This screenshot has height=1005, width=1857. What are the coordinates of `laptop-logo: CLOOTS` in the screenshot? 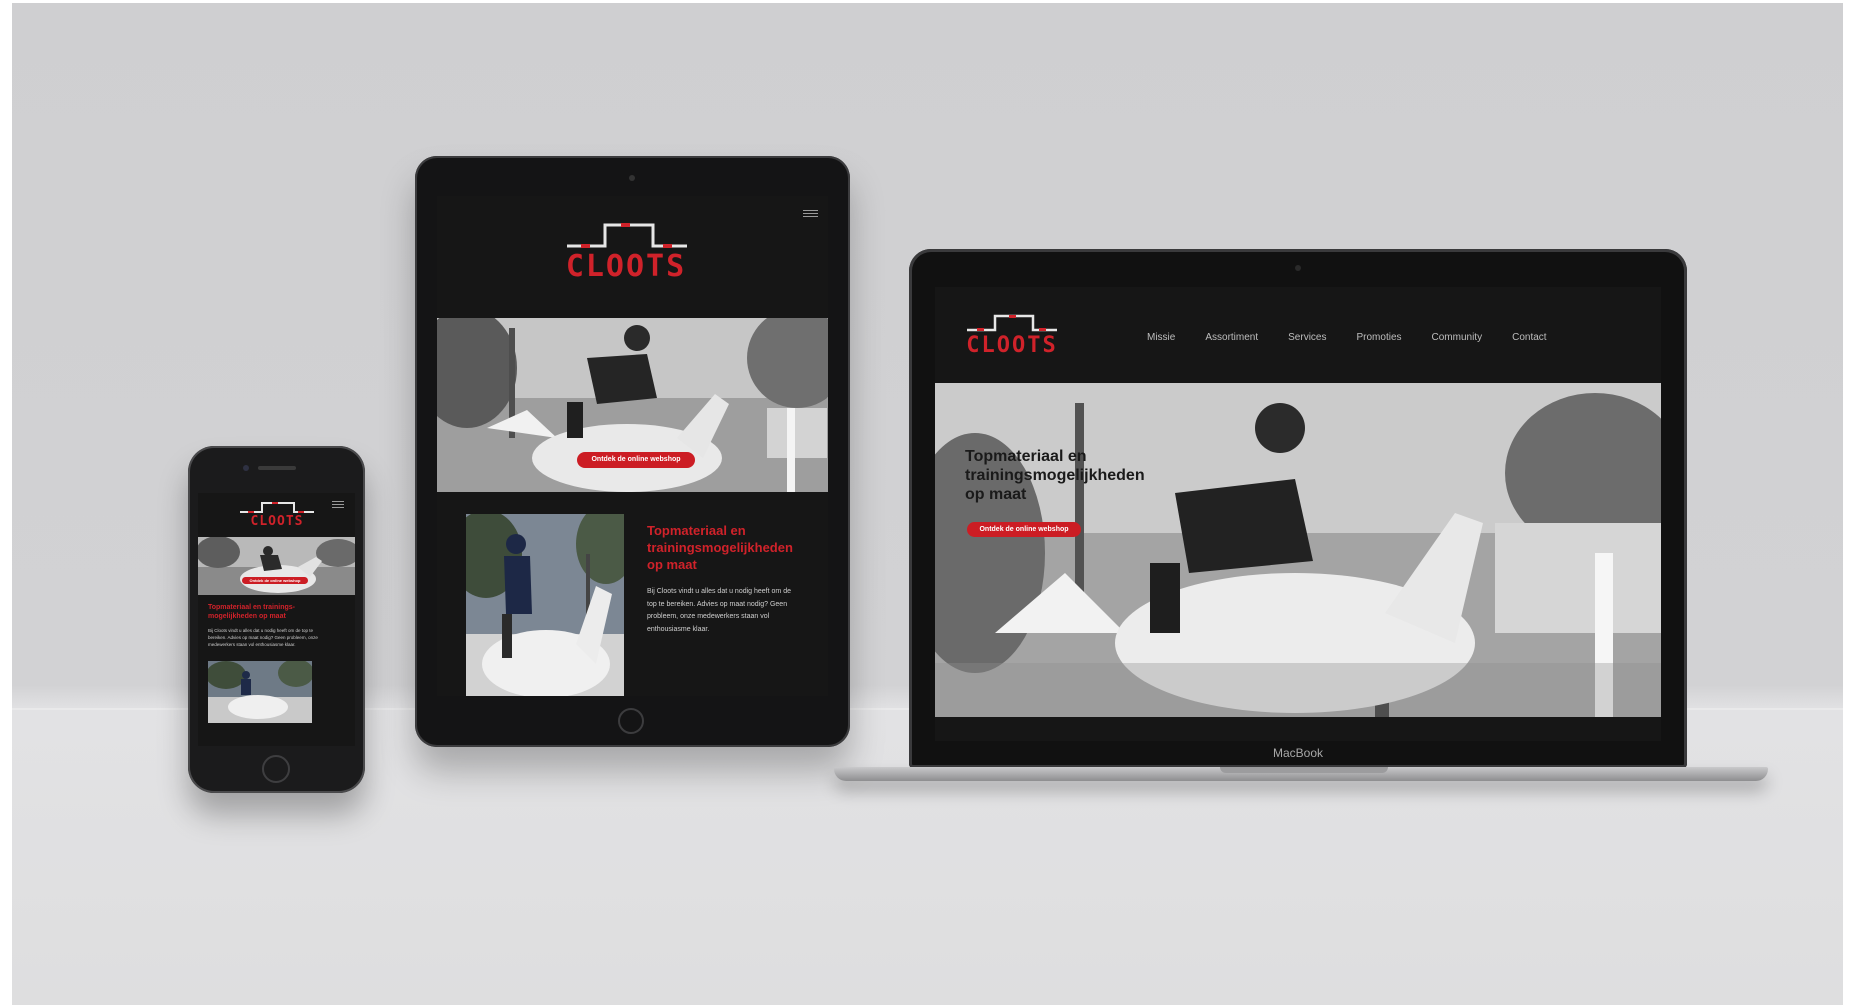 It's located at (1012, 336).